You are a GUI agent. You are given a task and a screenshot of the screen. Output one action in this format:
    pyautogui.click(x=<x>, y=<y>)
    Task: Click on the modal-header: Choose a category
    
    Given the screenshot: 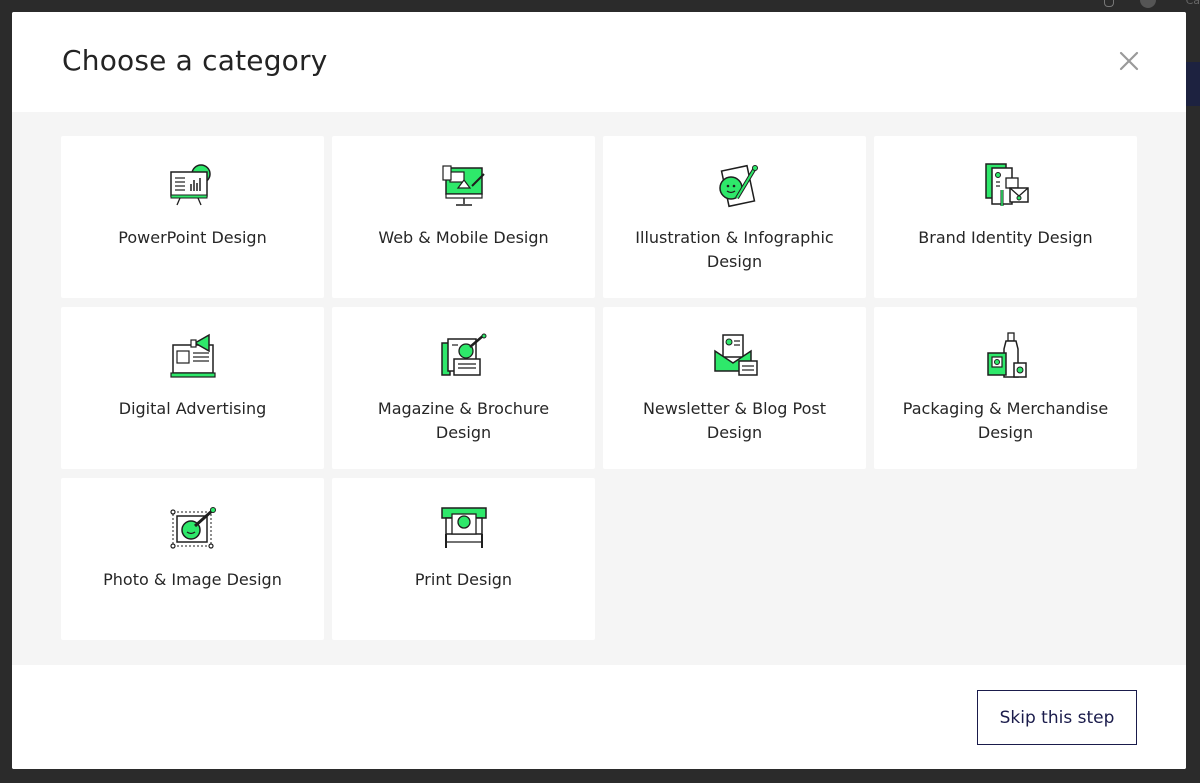 What is the action you would take?
    pyautogui.click(x=599, y=62)
    